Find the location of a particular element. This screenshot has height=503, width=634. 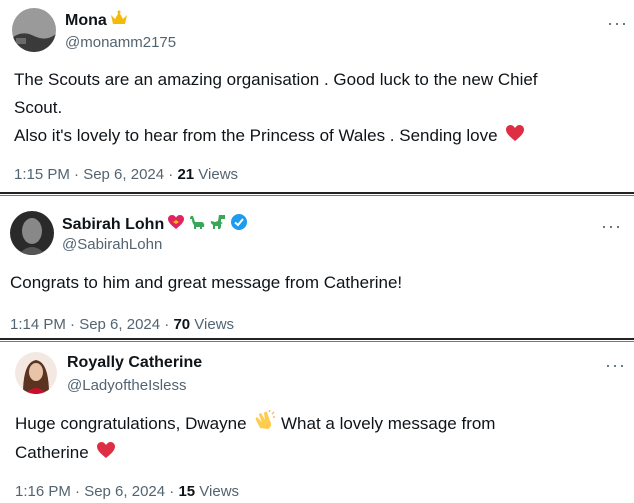

timestamp: 1:14 PM · Sep 6, 2024 · is located at coordinates (91, 324).